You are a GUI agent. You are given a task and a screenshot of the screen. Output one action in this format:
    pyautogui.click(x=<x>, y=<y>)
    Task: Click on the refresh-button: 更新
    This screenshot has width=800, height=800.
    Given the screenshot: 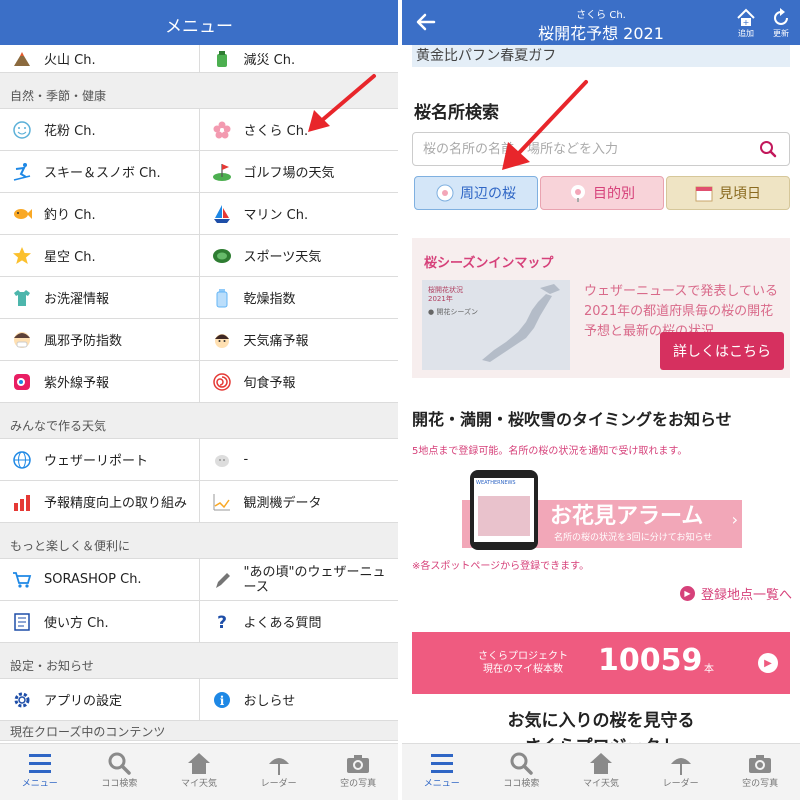 What is the action you would take?
    pyautogui.click(x=781, y=23)
    